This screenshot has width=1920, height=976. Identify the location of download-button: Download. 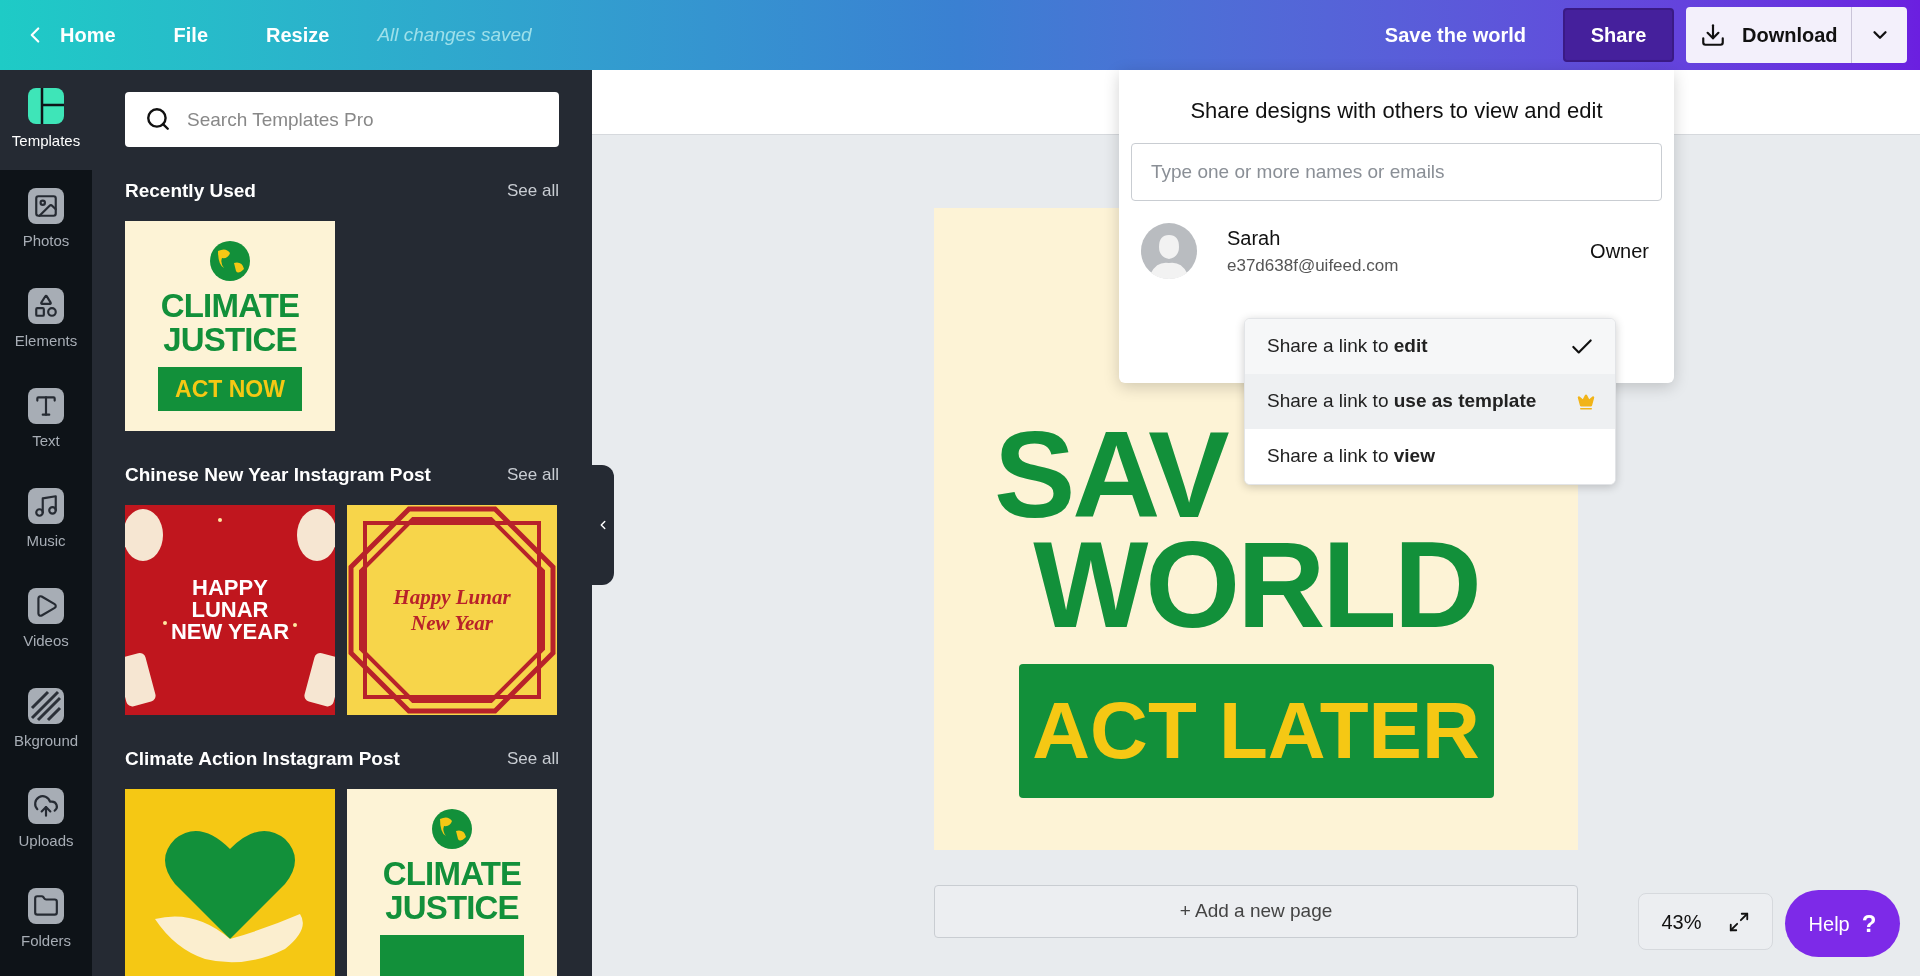
(1796, 35).